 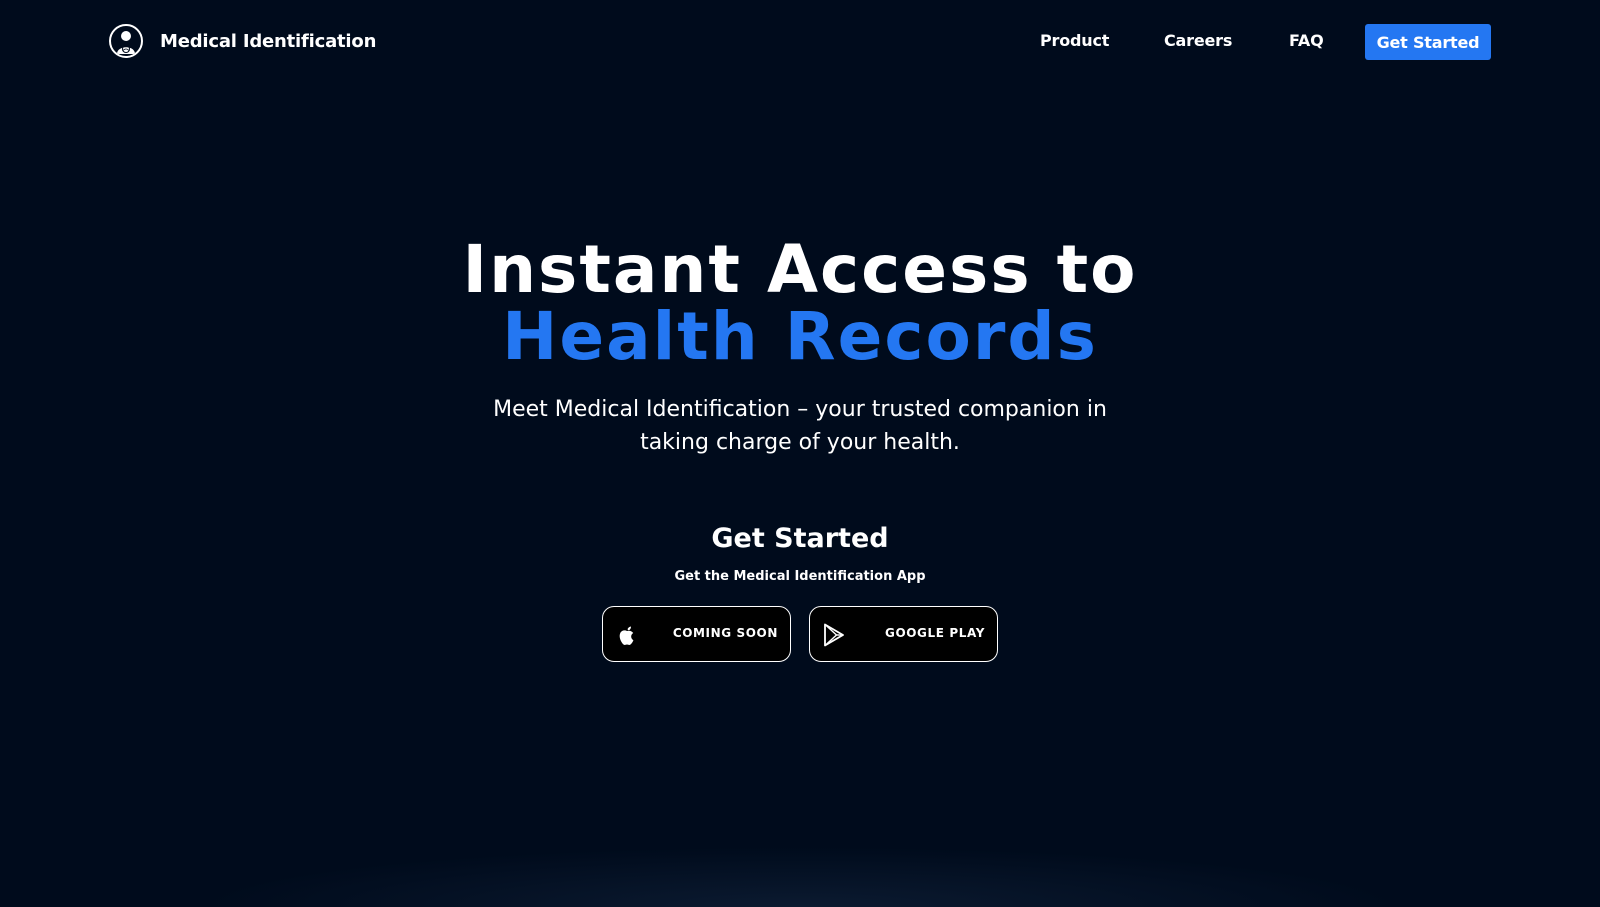 What do you see at coordinates (1306, 40) in the screenshot?
I see `nav-link-faq: FAQ` at bounding box center [1306, 40].